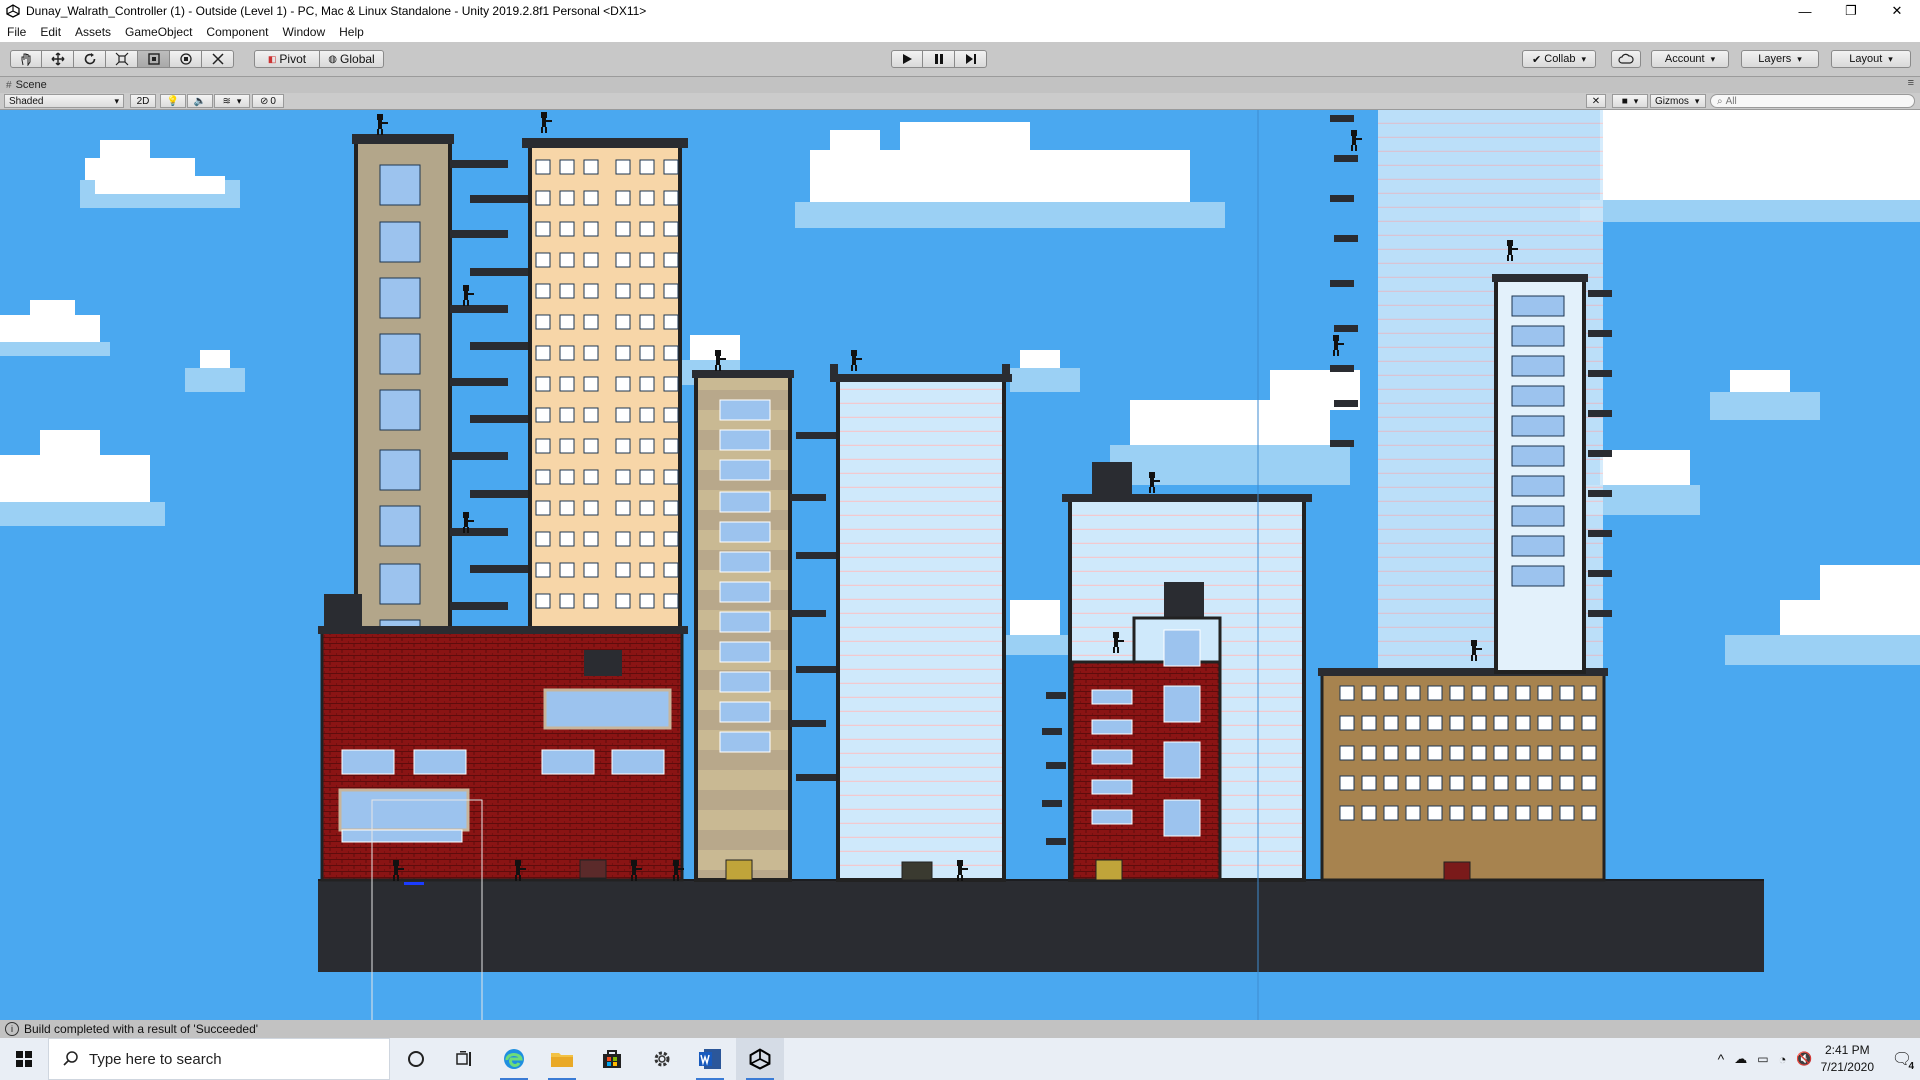  I want to click on taskbar-search-input: Type here to search, so click(219, 1059).